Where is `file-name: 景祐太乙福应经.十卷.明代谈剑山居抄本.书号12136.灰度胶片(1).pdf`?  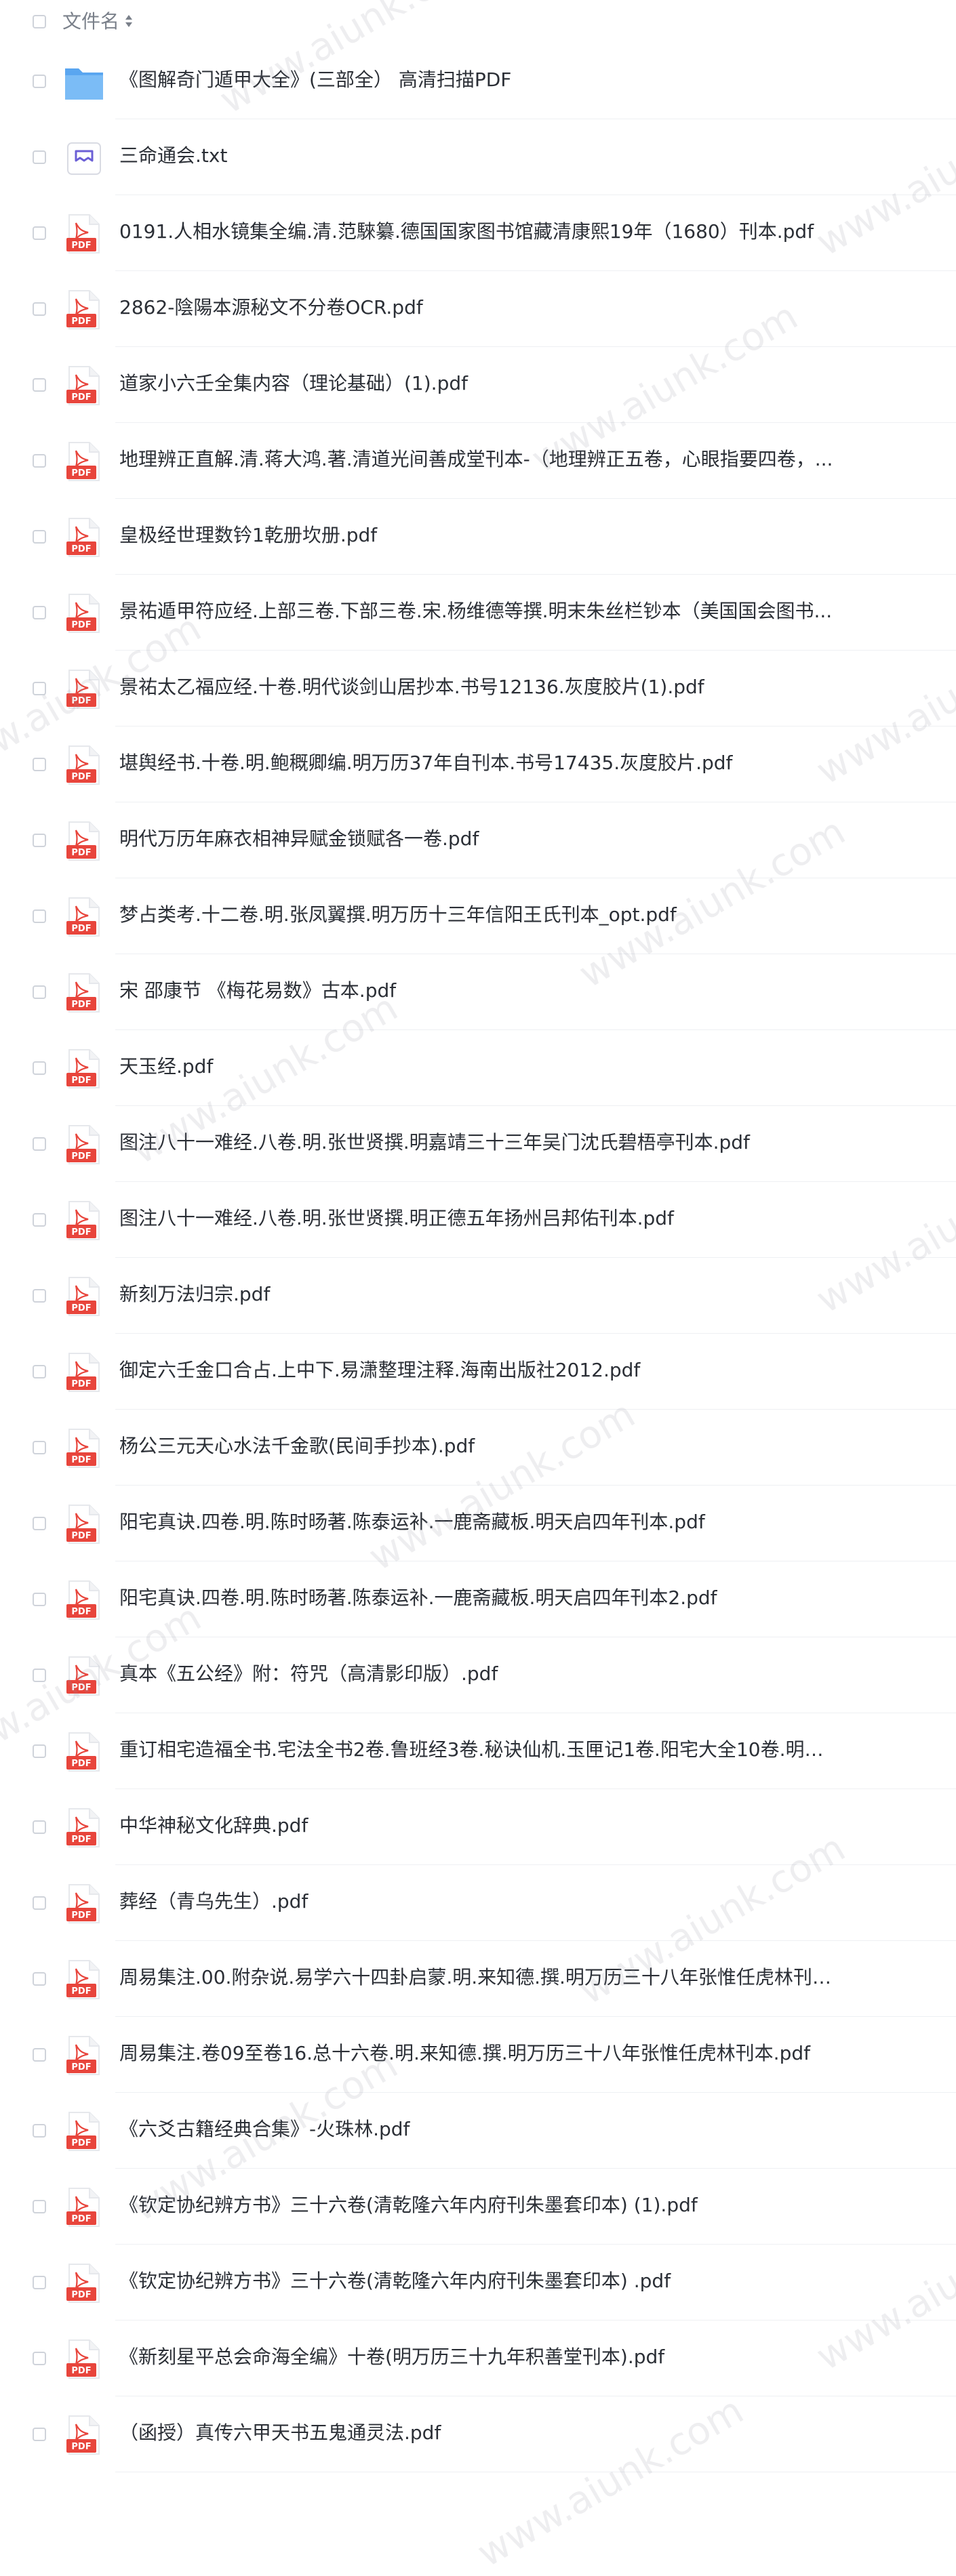
file-name: 景祐太乙福应经.十卷.明代谈剑山居抄本.书号12136.灰度胶片(1).pdf is located at coordinates (478, 688).